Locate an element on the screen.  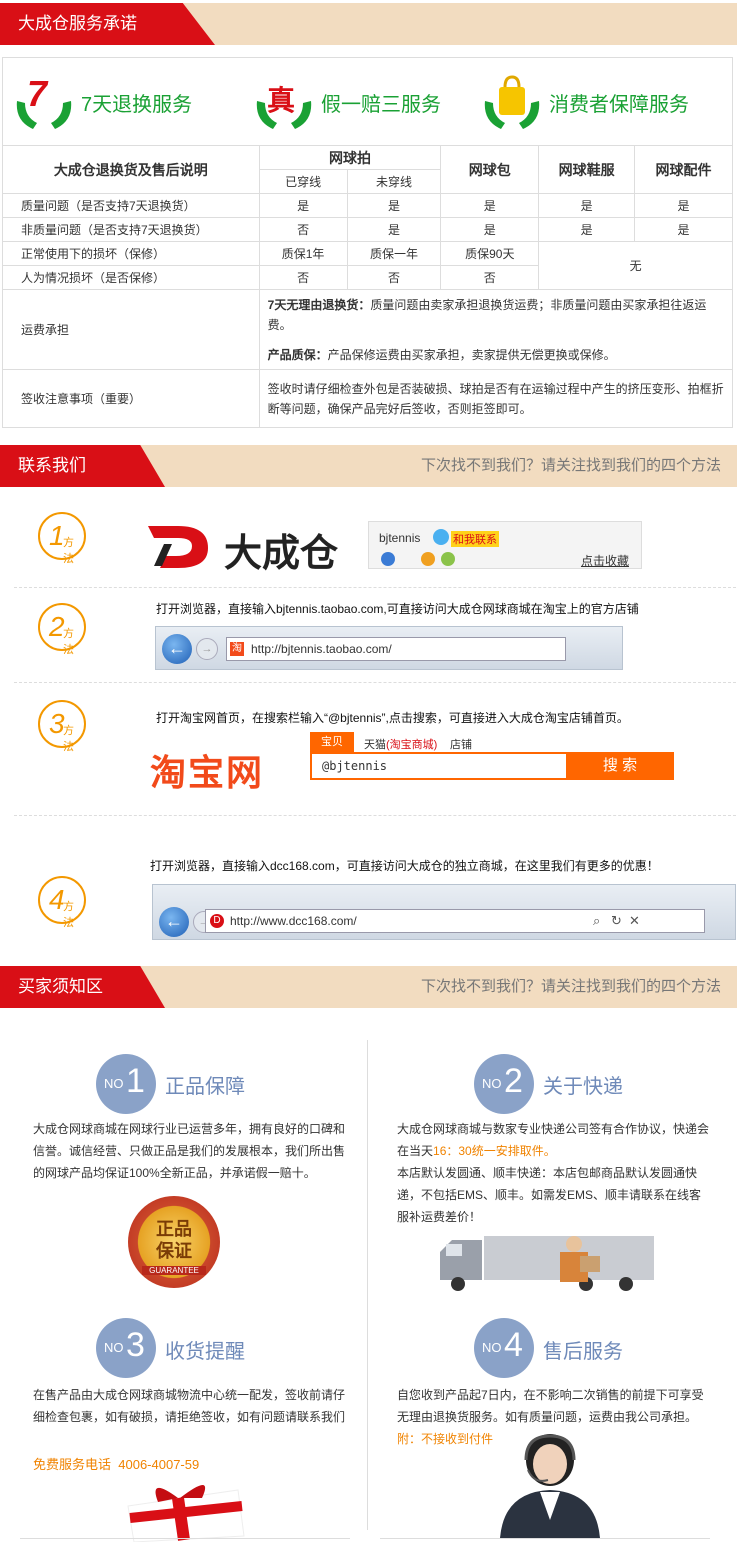
contact-me-button: 和我联系 is located at coordinates (475, 539).